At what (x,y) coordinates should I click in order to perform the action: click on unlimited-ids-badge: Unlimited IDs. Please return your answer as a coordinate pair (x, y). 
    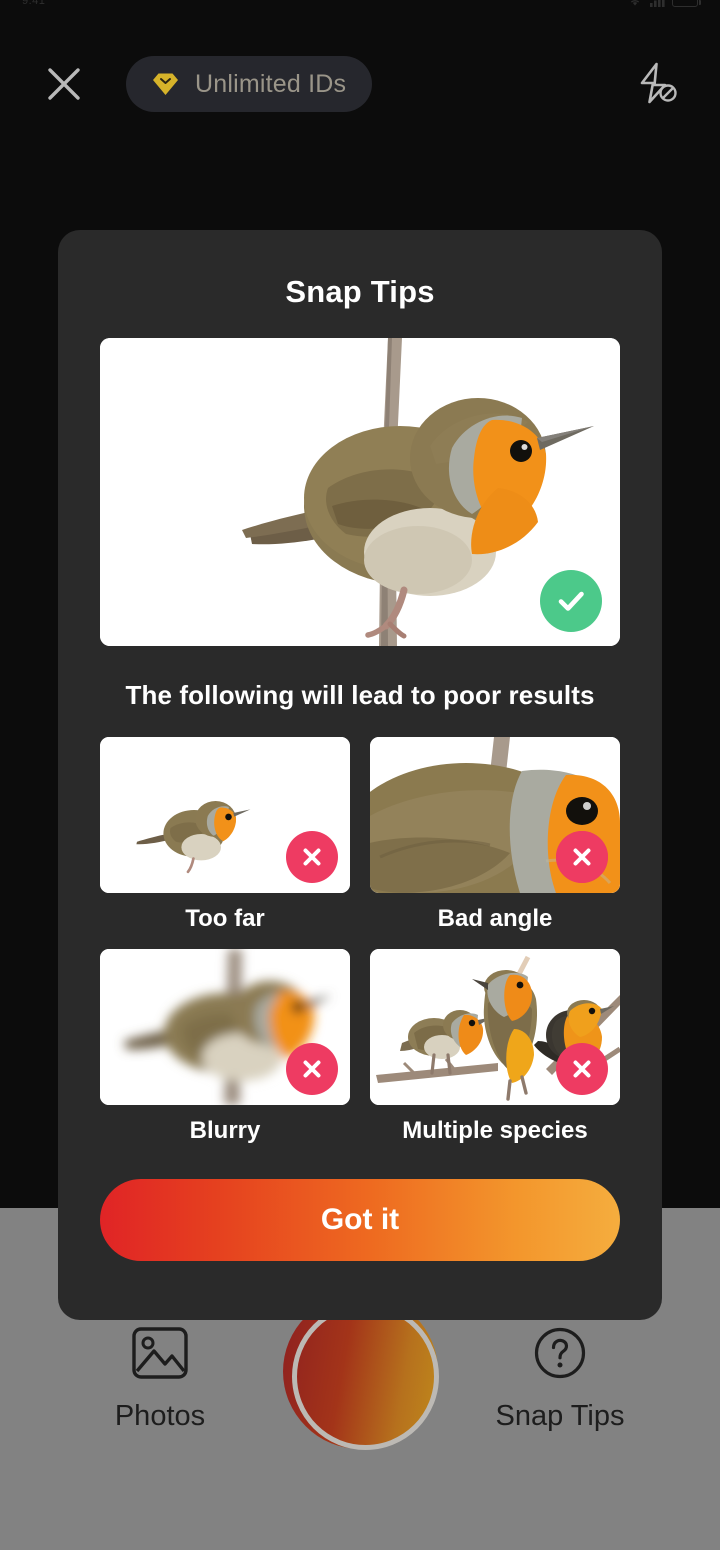
    Looking at the image, I should click on (249, 84).